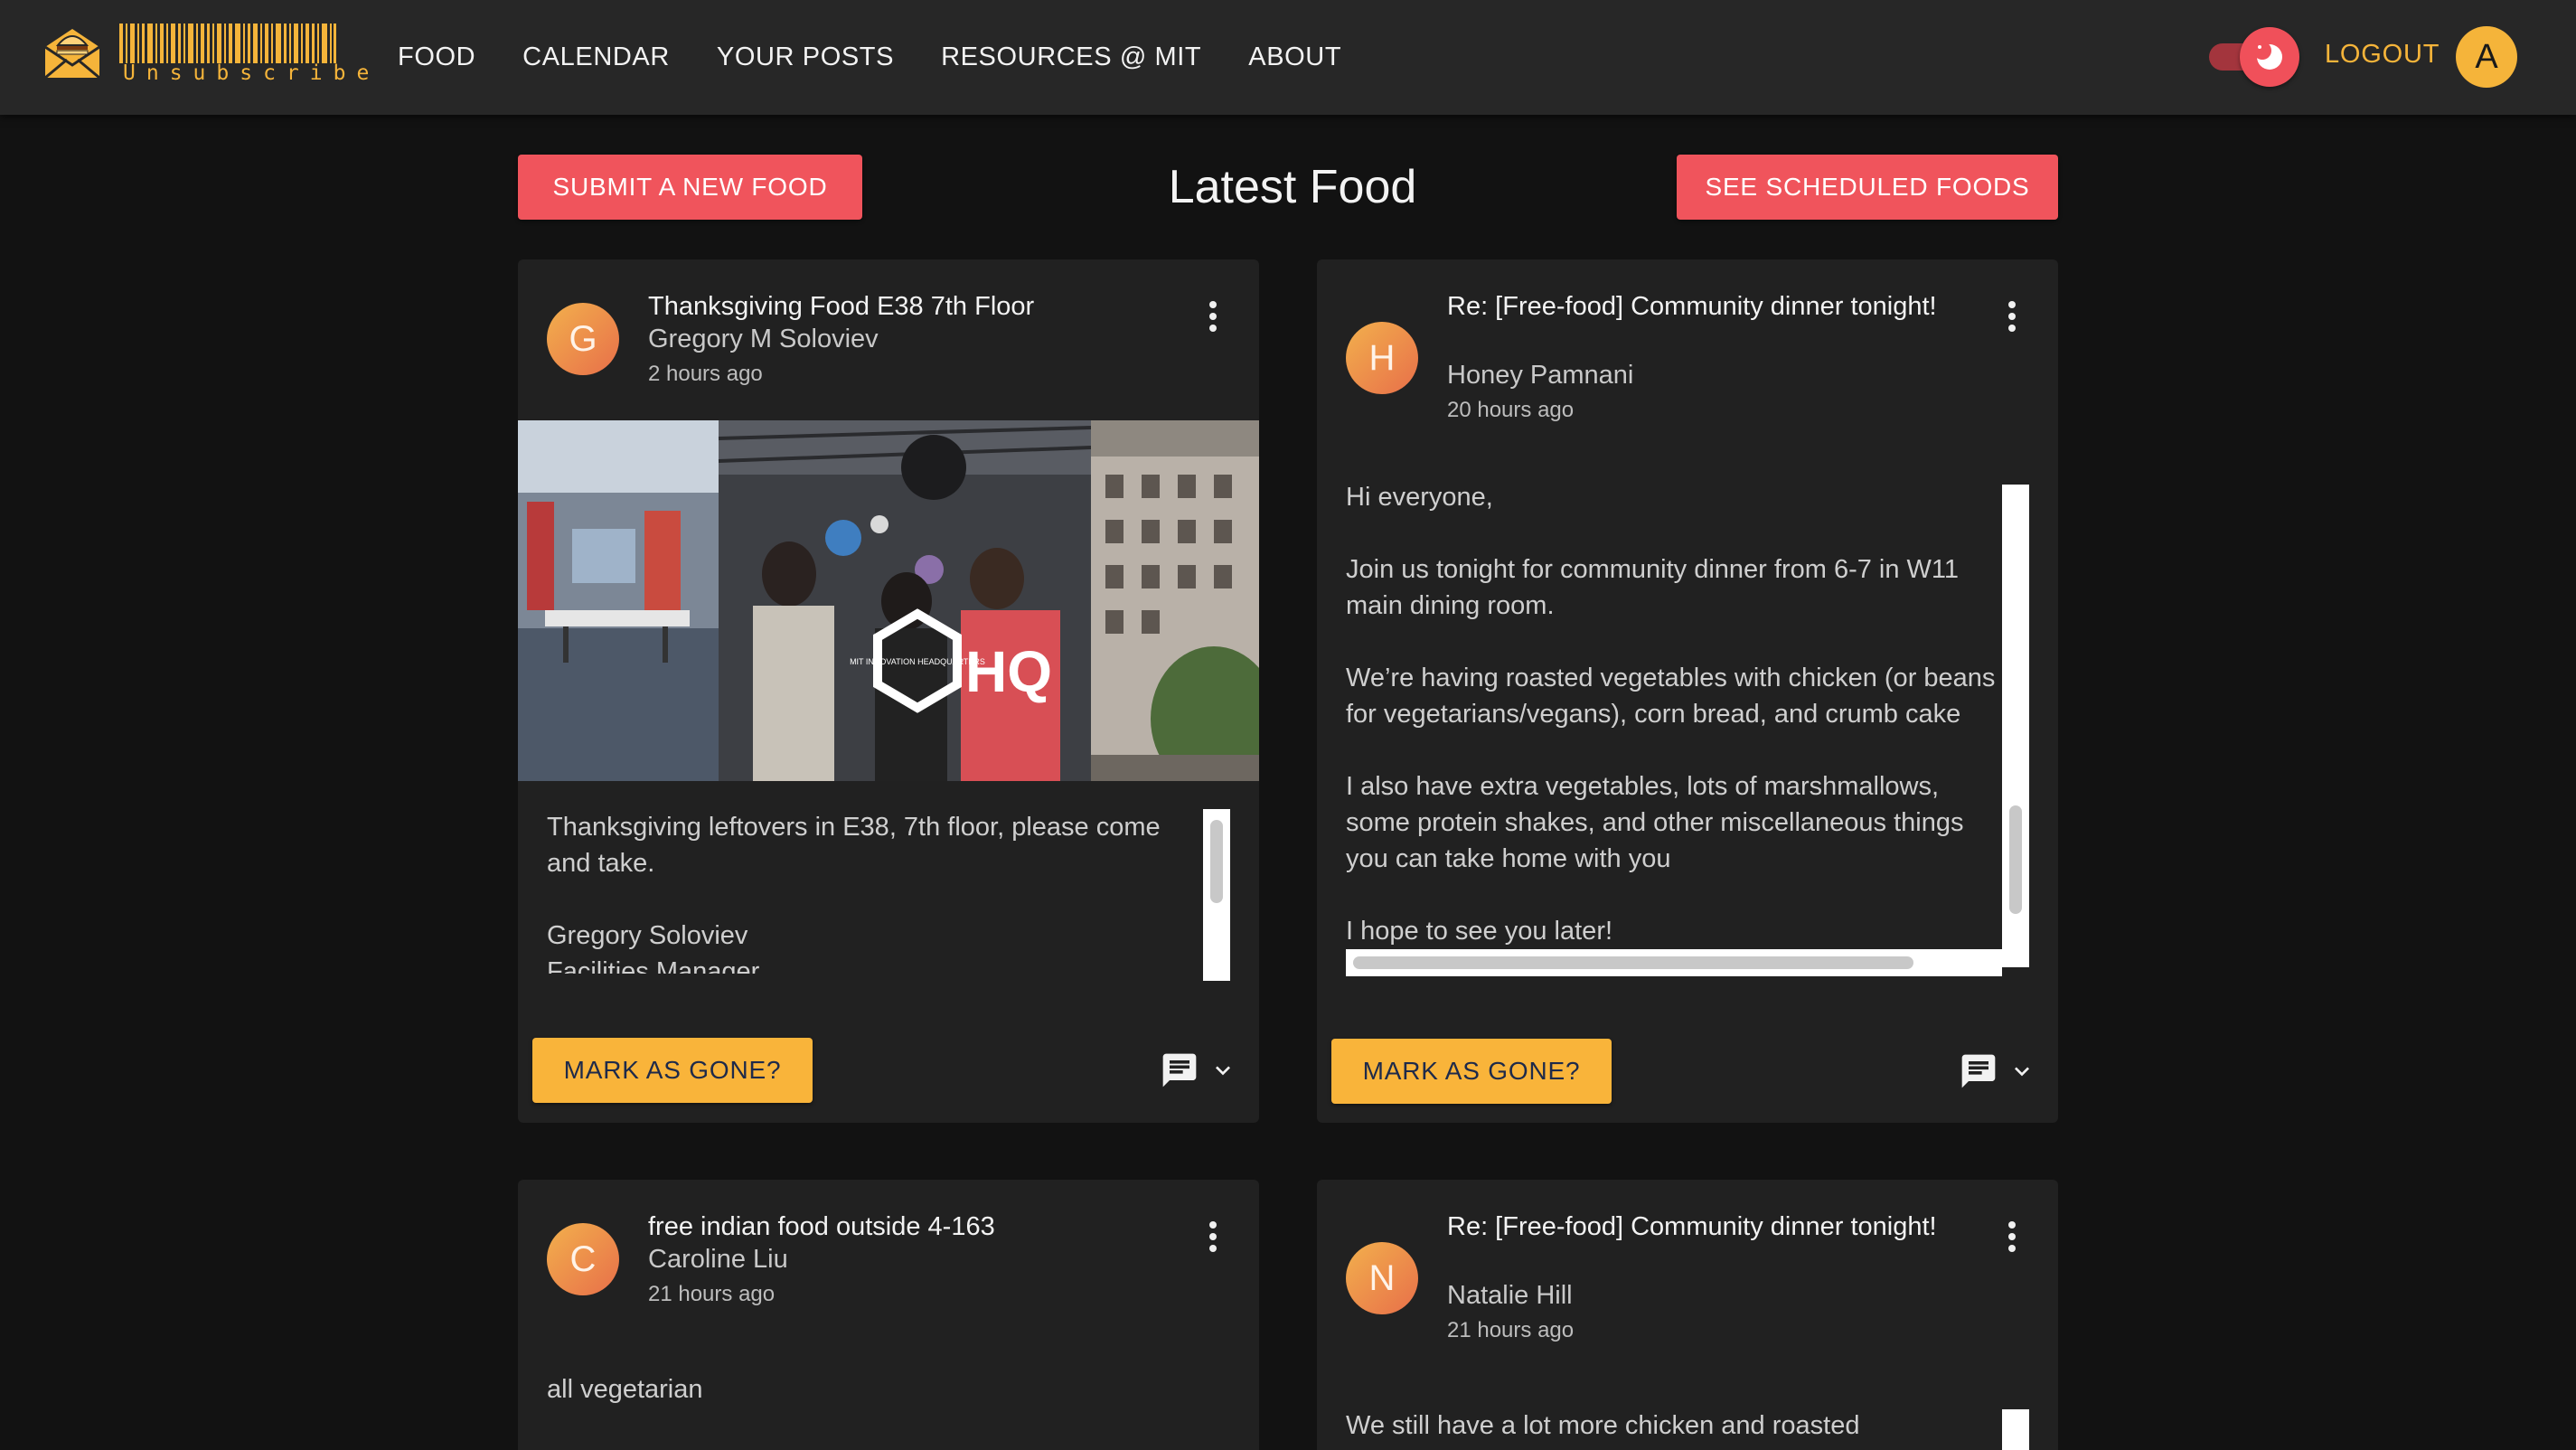 Image resolution: width=2576 pixels, height=1450 pixels. Describe the element at coordinates (806, 57) in the screenshot. I see `nav-item-your-posts: YOUR POSTS` at that location.